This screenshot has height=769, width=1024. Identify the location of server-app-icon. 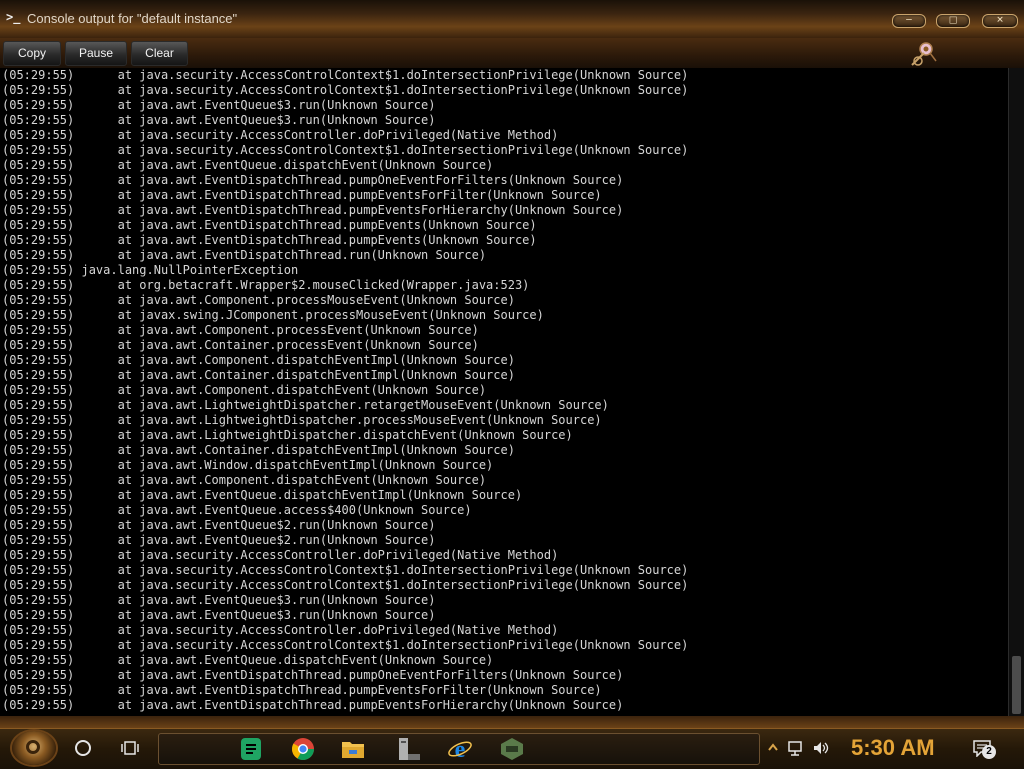
(409, 749).